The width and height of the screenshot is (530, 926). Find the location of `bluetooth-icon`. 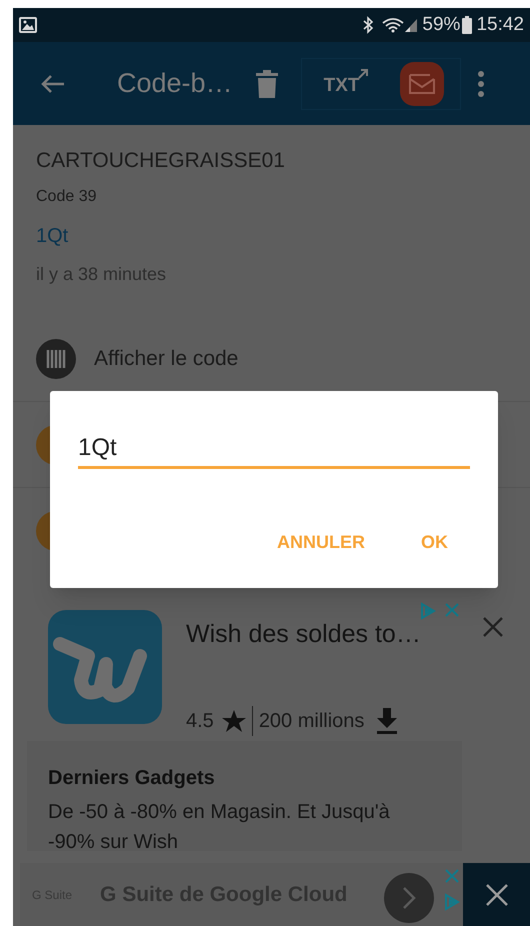

bluetooth-icon is located at coordinates (368, 25).